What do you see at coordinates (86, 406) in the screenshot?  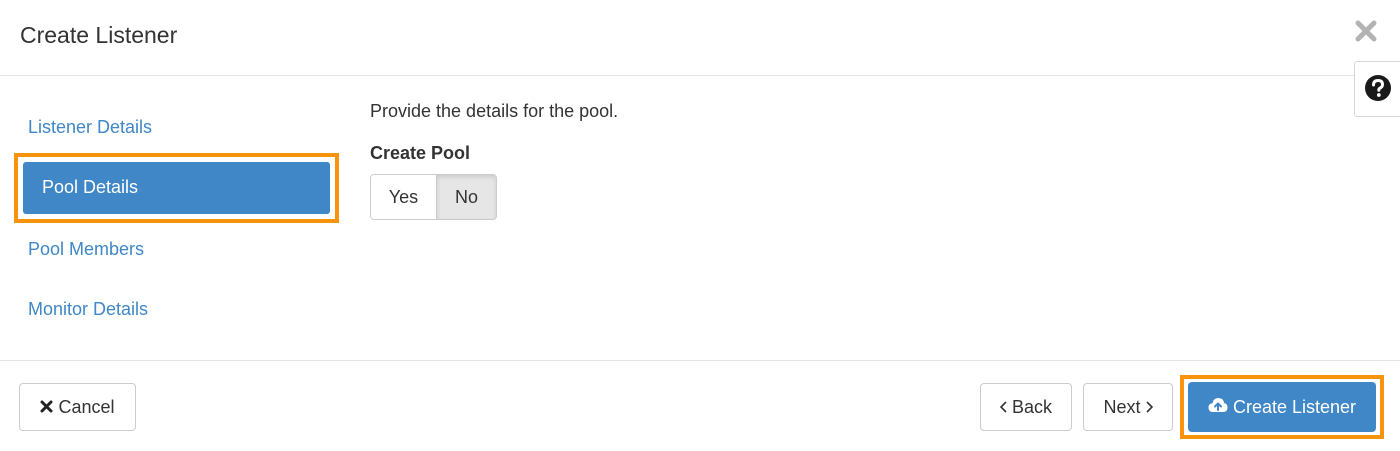 I see `cancel-label: Cancel` at bounding box center [86, 406].